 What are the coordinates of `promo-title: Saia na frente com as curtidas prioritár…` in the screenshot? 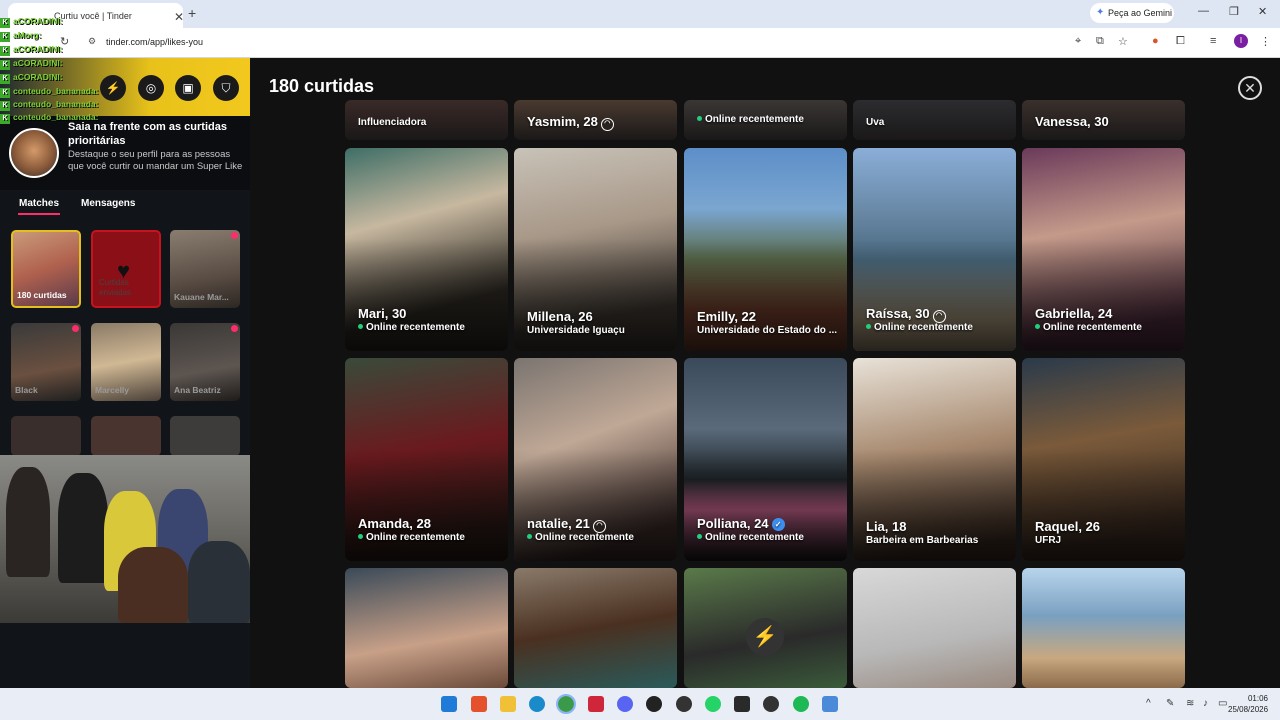 It's located at (147, 134).